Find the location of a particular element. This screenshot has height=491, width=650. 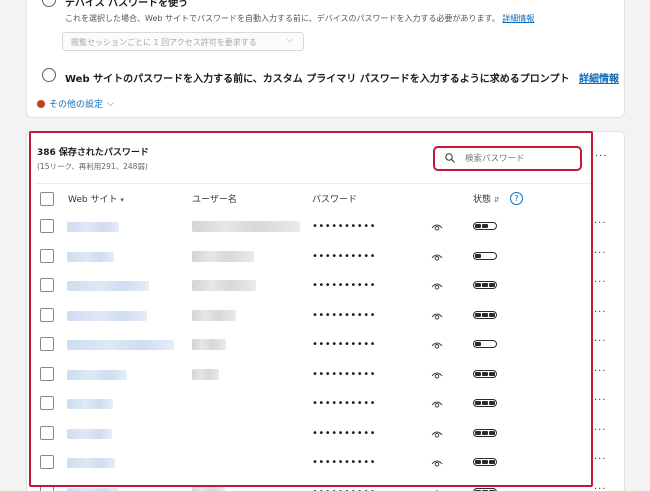

password-search-input is located at coordinates (520, 159).